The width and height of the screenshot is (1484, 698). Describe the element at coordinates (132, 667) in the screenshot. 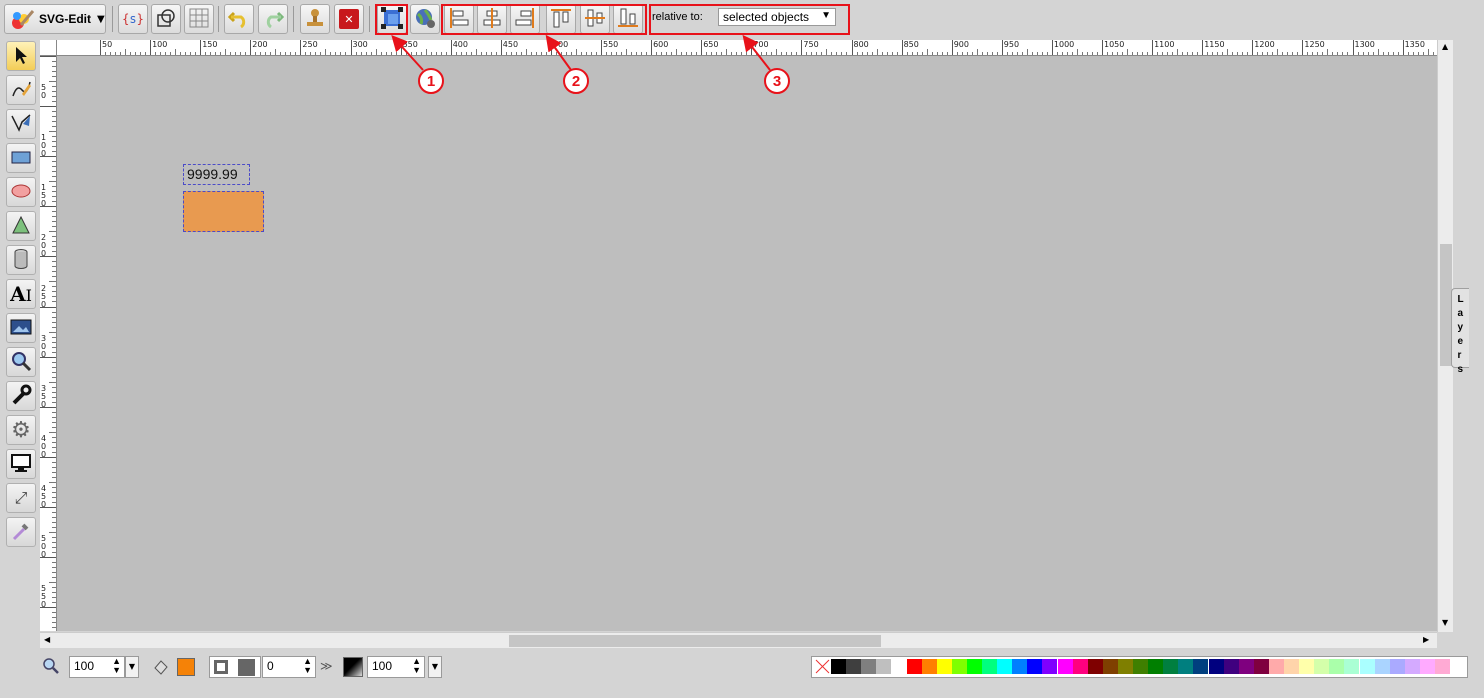

I see `zoom-dropdown: ▼` at that location.